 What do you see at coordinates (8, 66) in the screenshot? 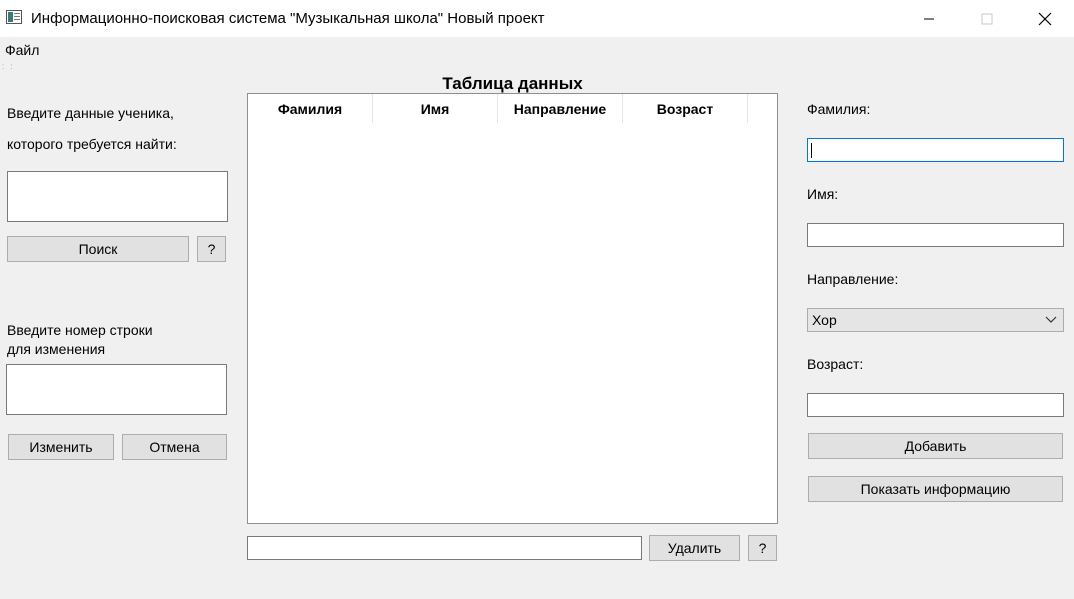
I see `toolbar-grip-icon: : :` at bounding box center [8, 66].